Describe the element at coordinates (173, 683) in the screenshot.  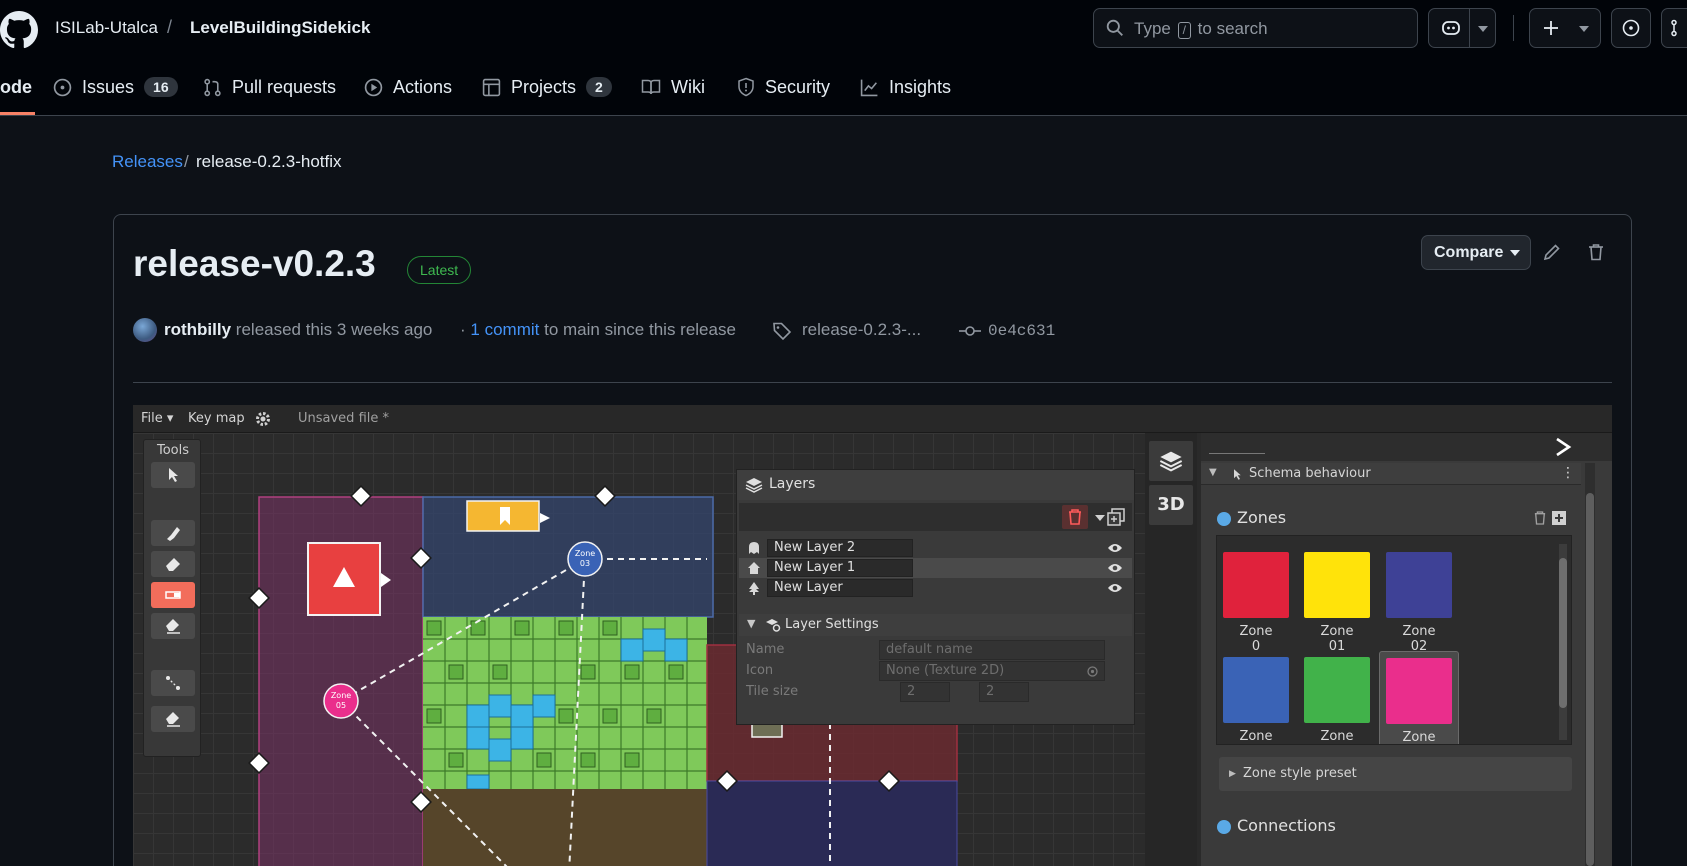
I see `connection-tool-button` at that location.